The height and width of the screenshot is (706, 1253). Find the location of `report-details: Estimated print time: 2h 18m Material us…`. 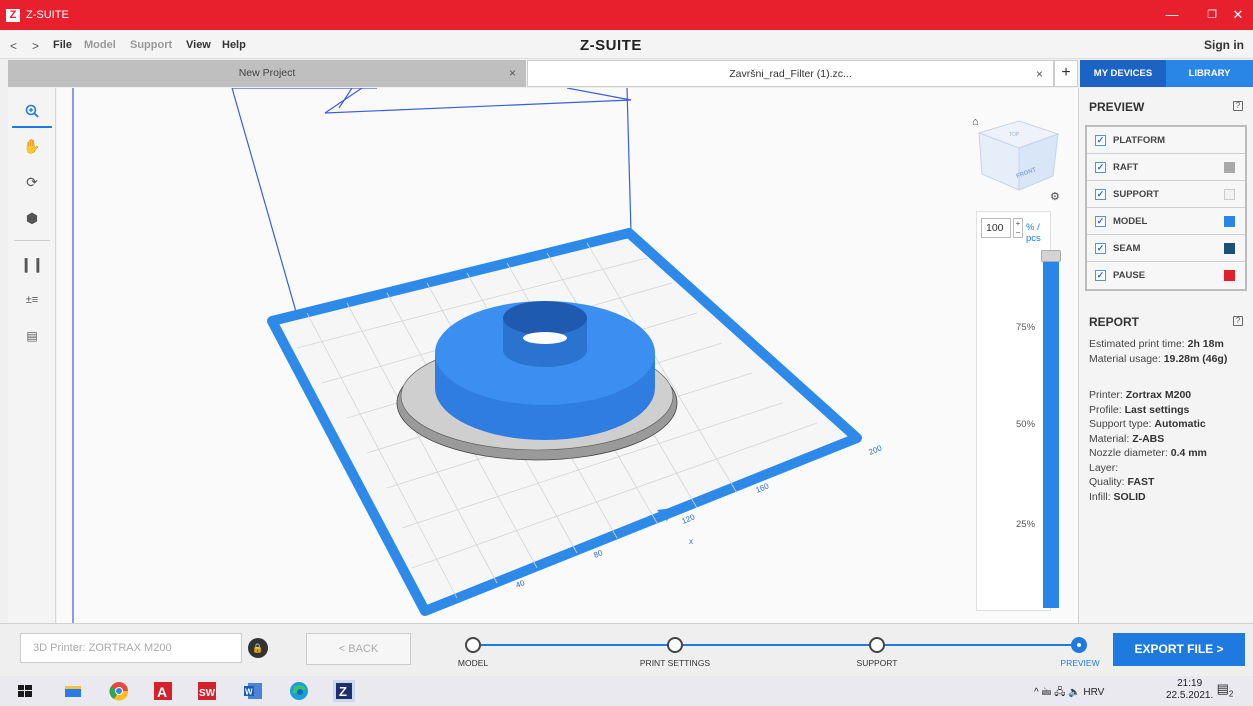

report-details: Estimated print time: 2h 18m Material us… is located at coordinates (1169, 420).